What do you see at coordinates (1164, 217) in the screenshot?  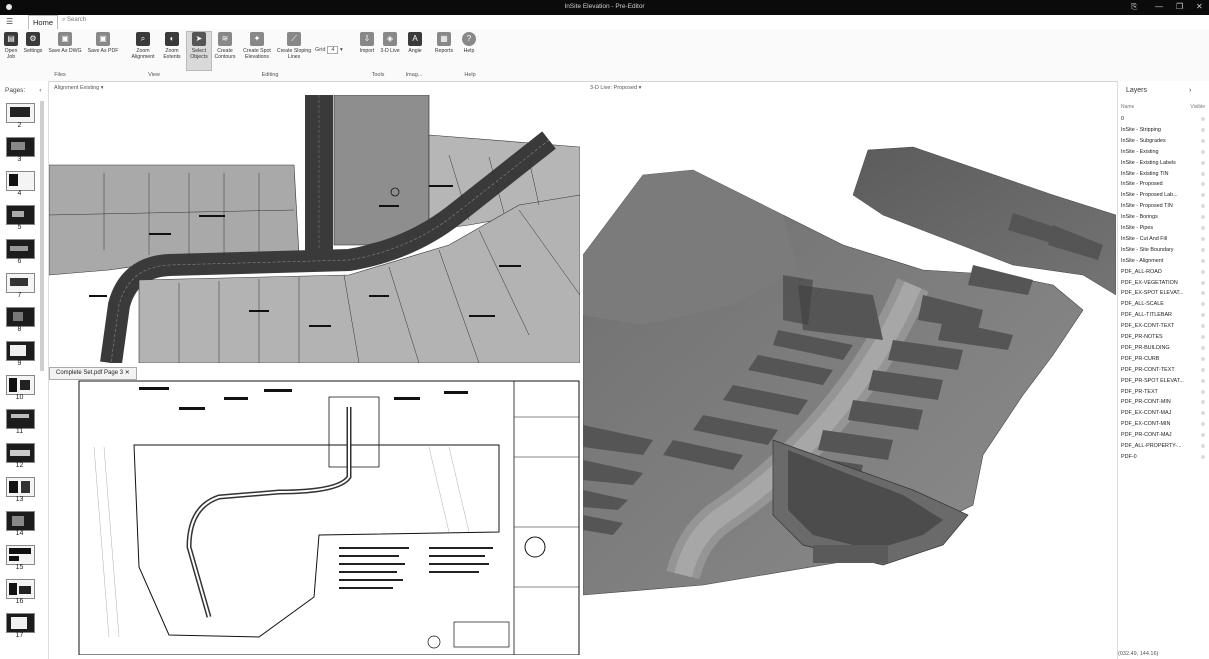 I see `layer-row: InSite - Borings` at bounding box center [1164, 217].